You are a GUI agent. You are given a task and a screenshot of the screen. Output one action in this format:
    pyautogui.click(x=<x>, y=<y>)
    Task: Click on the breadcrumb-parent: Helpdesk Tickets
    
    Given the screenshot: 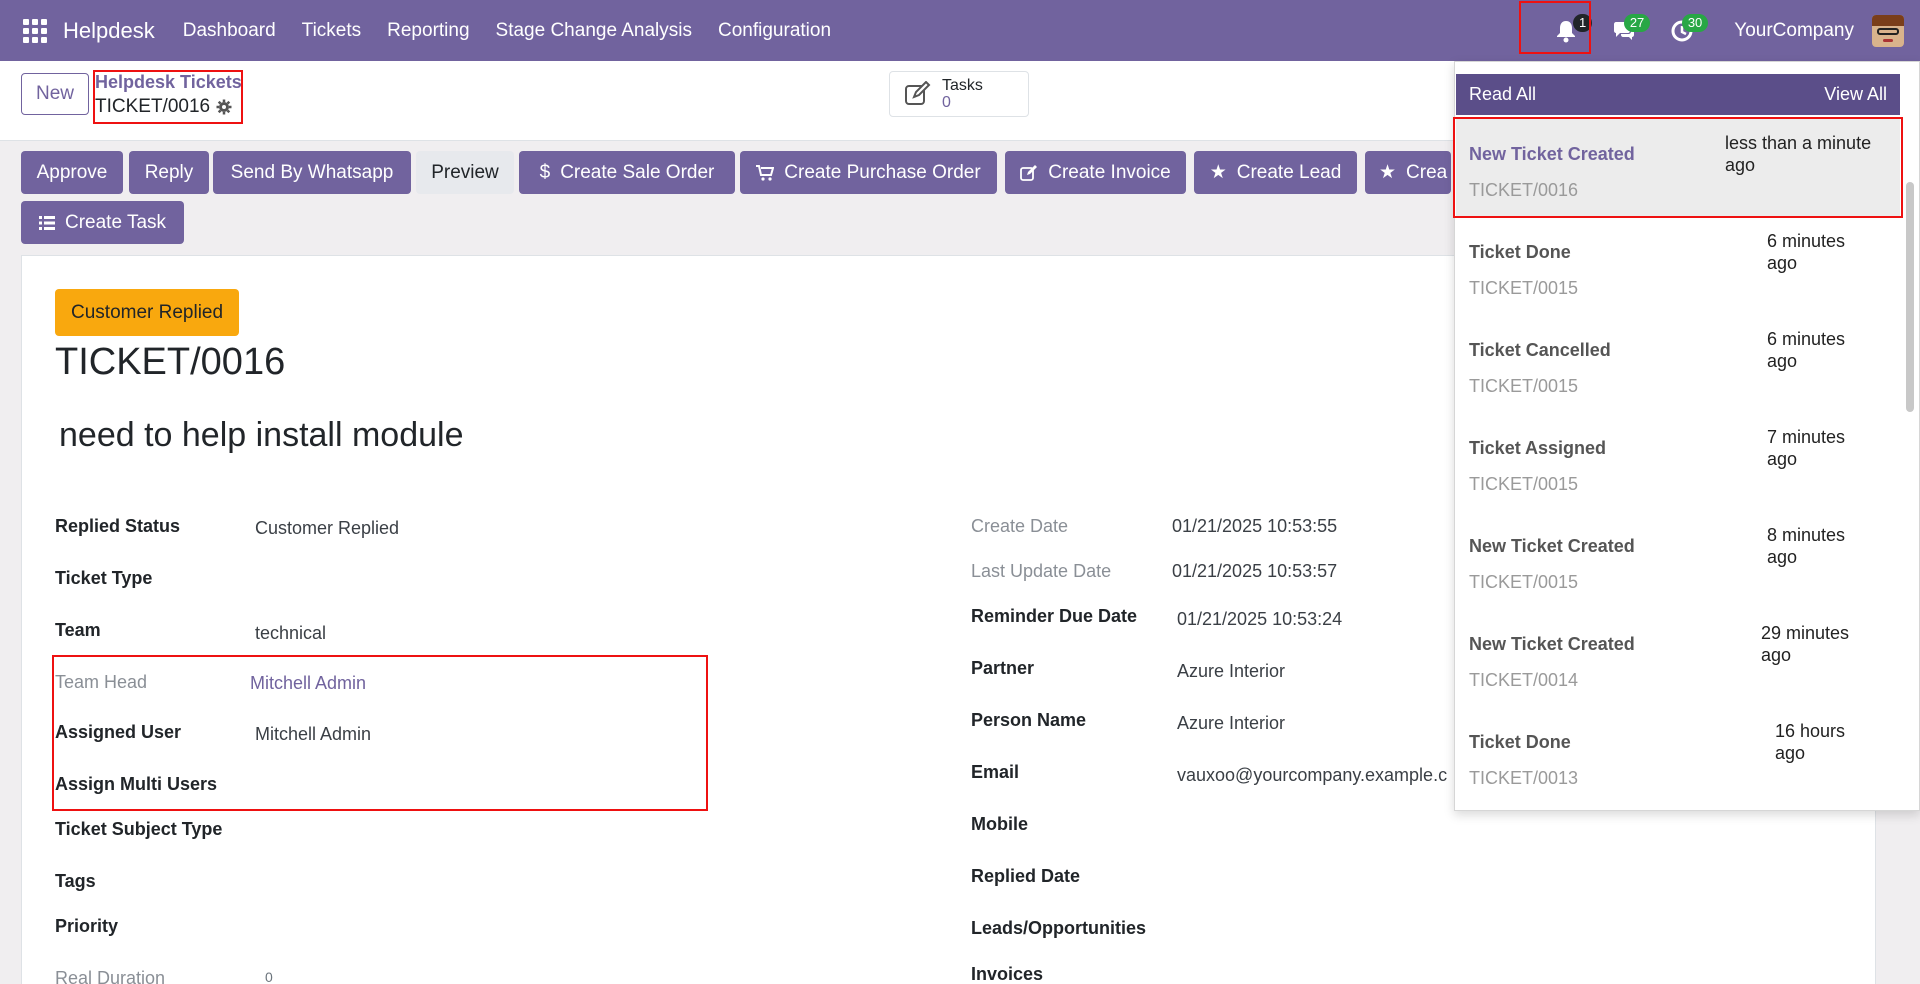 What is the action you would take?
    pyautogui.click(x=168, y=82)
    